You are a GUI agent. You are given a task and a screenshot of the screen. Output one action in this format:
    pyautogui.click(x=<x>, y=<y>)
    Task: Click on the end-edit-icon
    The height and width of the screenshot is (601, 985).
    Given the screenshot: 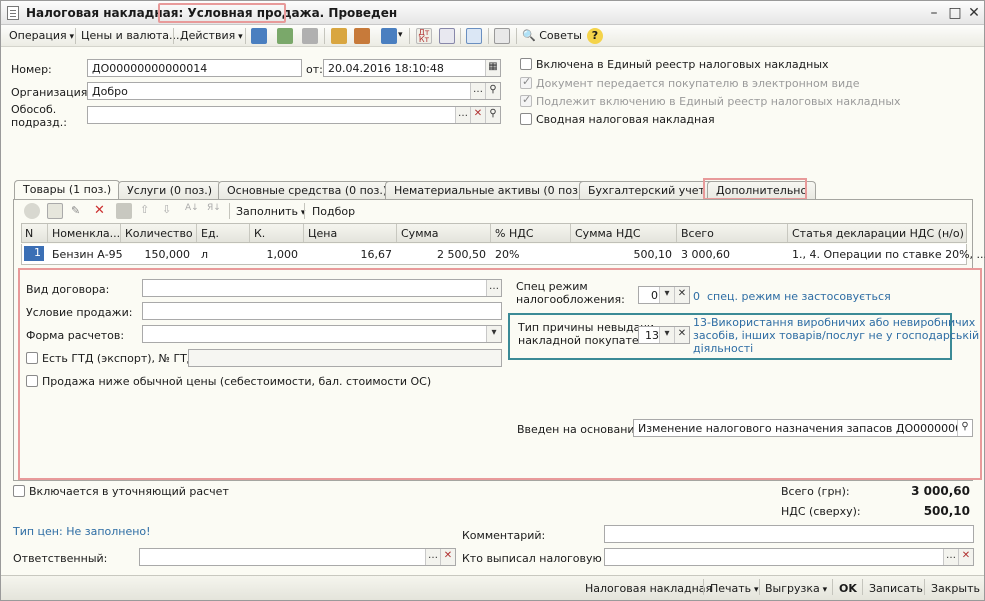 What is the action you would take?
    pyautogui.click(x=124, y=211)
    